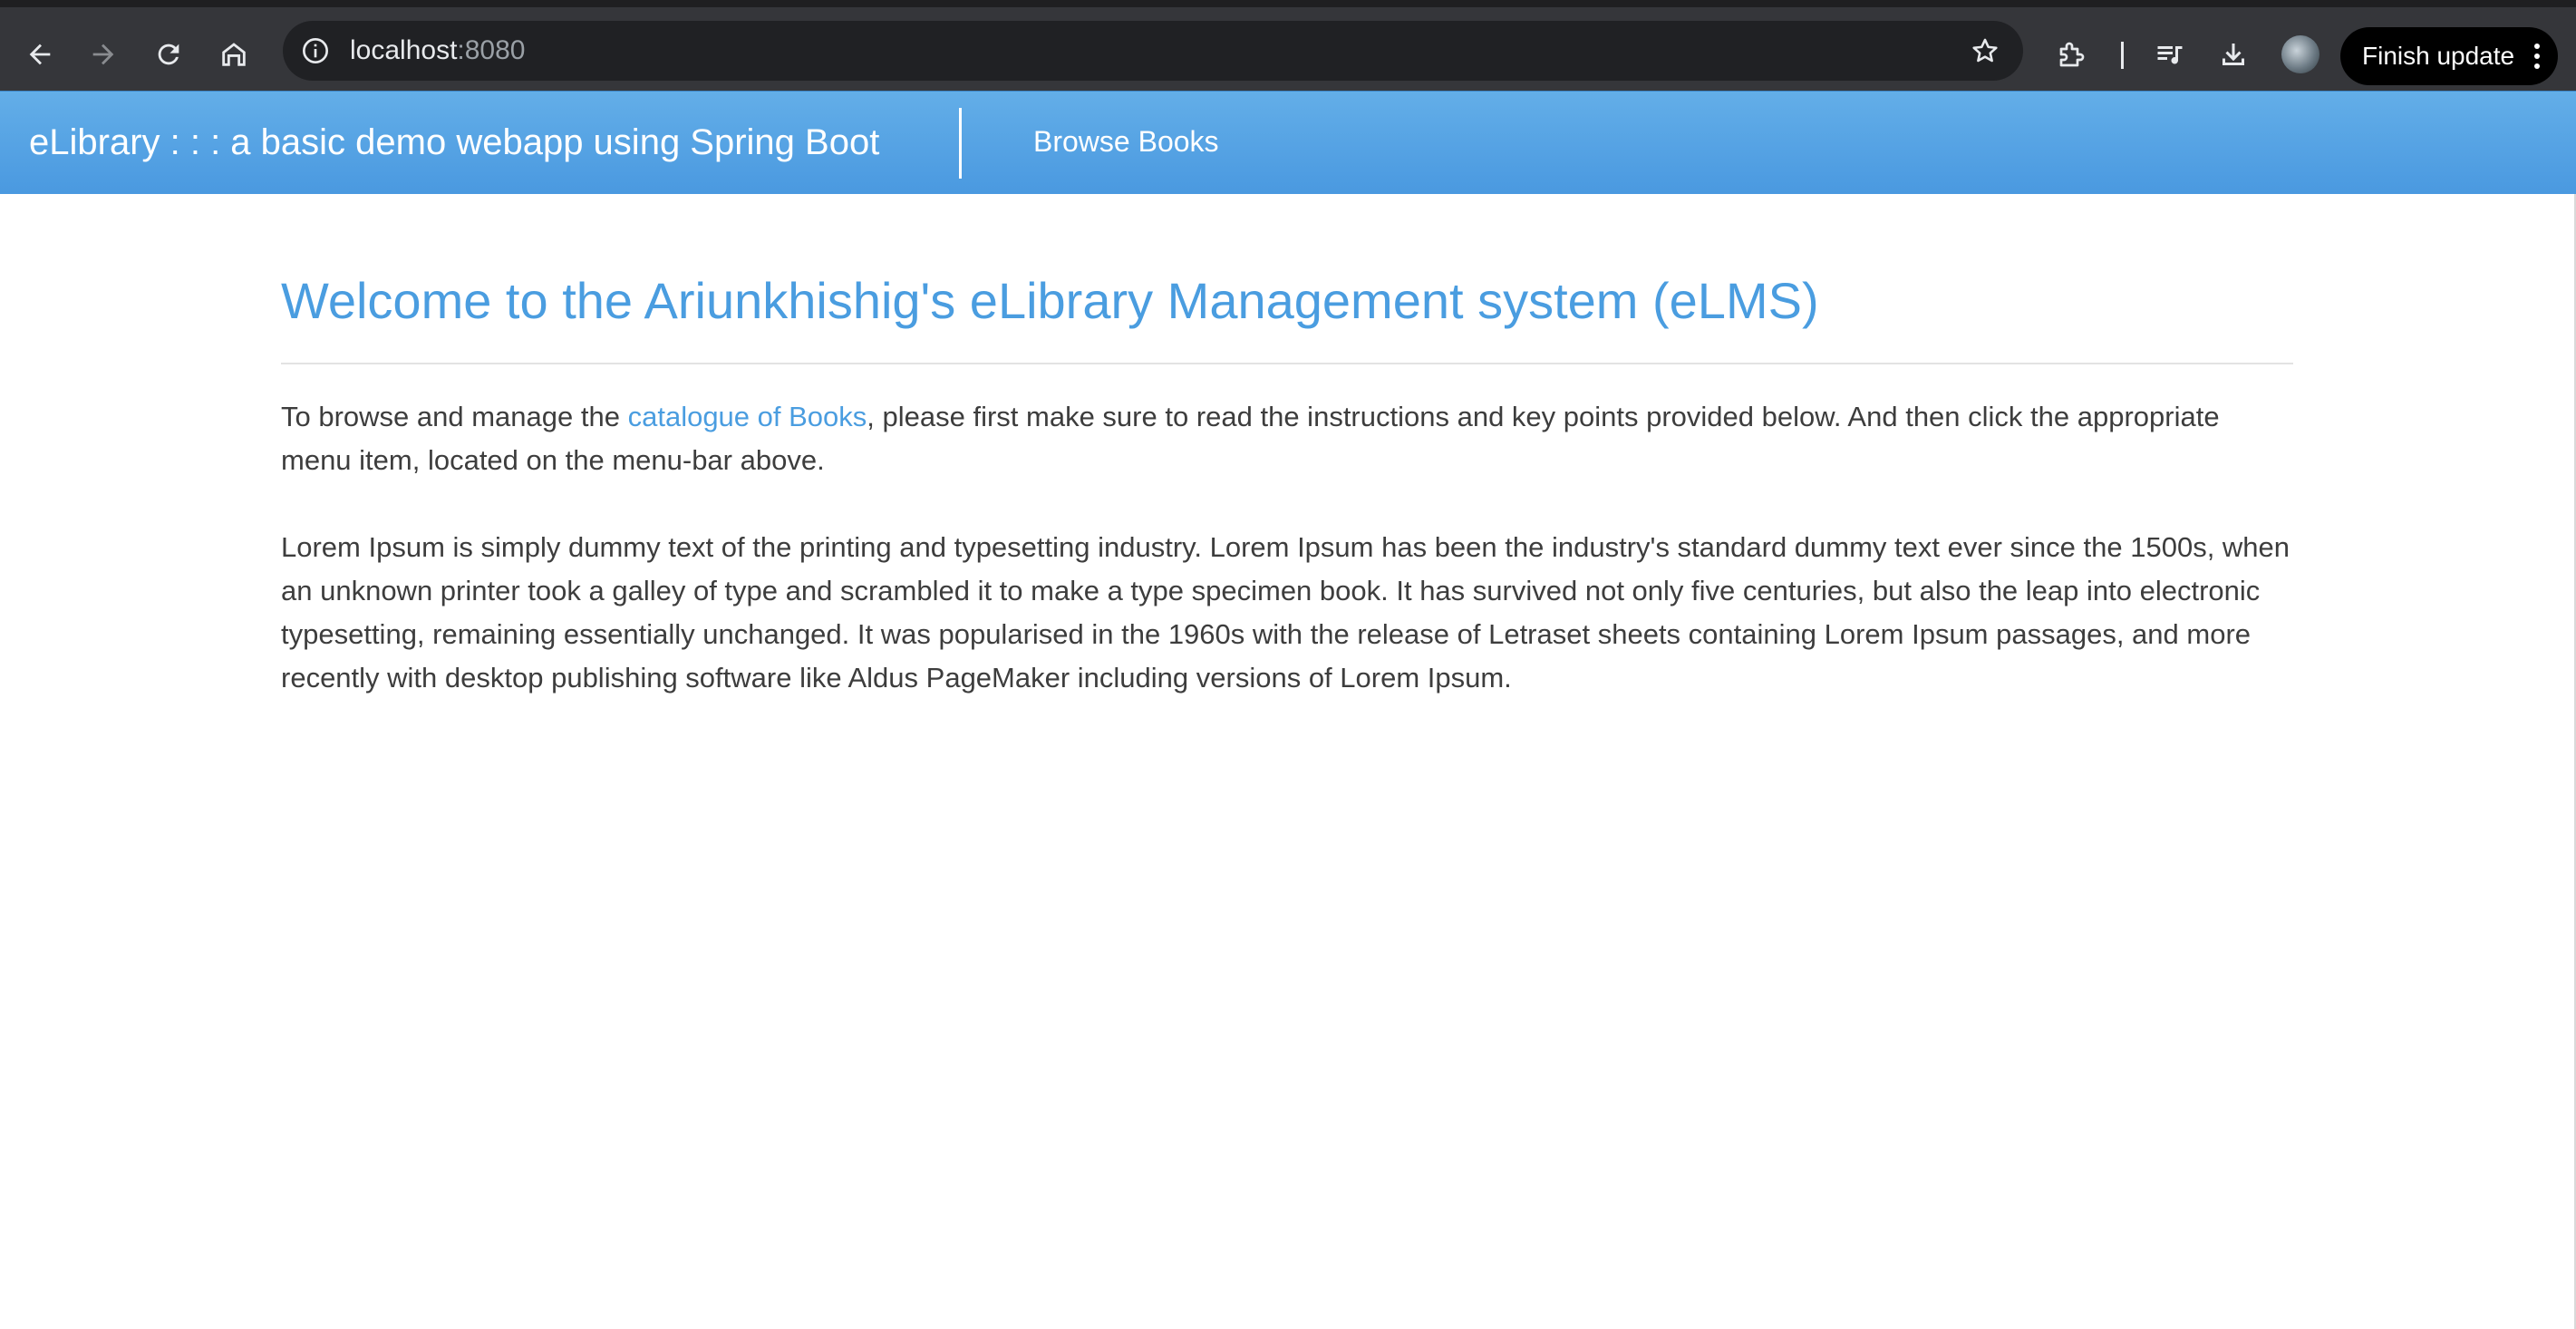  What do you see at coordinates (491, 50) in the screenshot?
I see `url-port: :8080` at bounding box center [491, 50].